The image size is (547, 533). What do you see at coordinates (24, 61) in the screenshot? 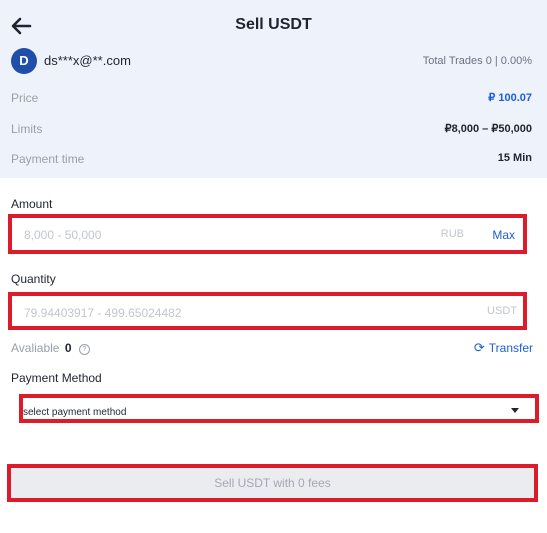
I see `avatar: D` at bounding box center [24, 61].